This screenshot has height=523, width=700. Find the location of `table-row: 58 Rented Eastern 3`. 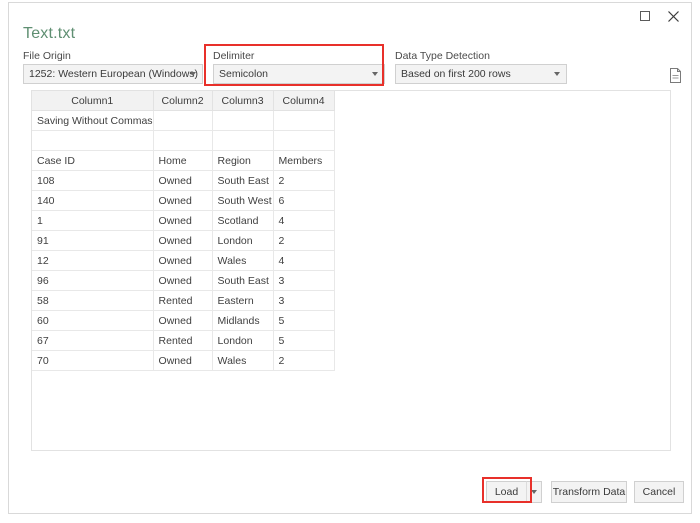

table-row: 58 Rented Eastern 3 is located at coordinates (183, 300).